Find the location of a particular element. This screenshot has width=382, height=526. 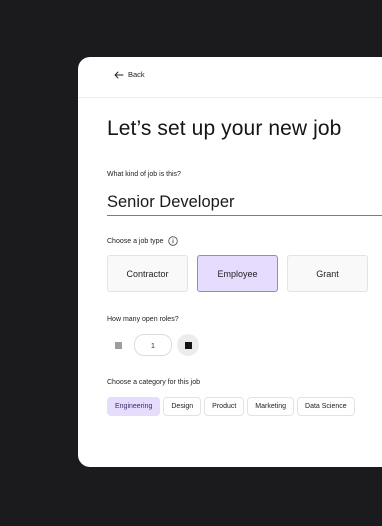

increment-button is located at coordinates (188, 345).